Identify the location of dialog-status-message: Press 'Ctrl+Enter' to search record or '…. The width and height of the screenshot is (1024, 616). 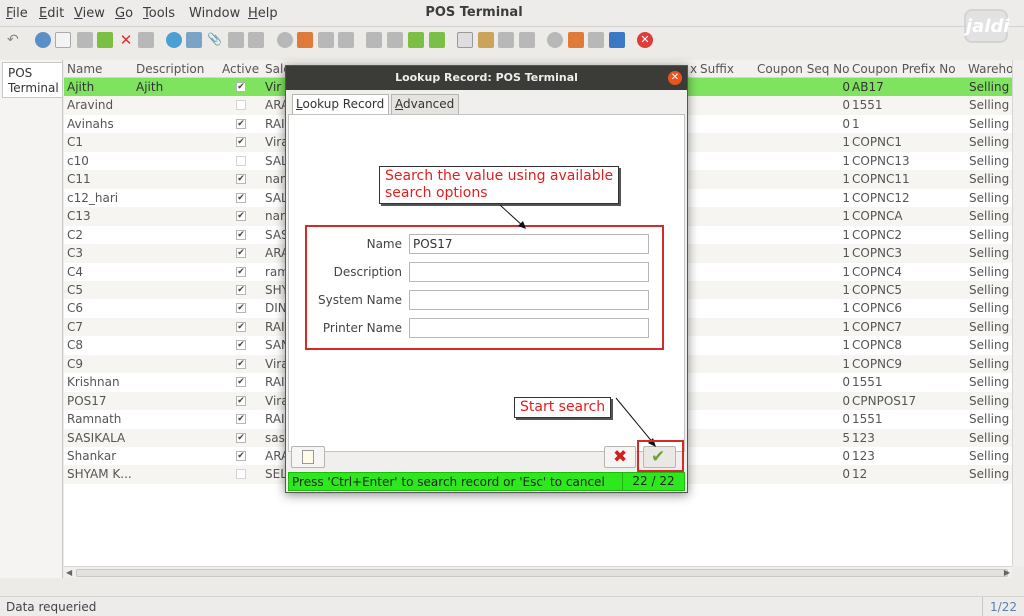
(448, 482).